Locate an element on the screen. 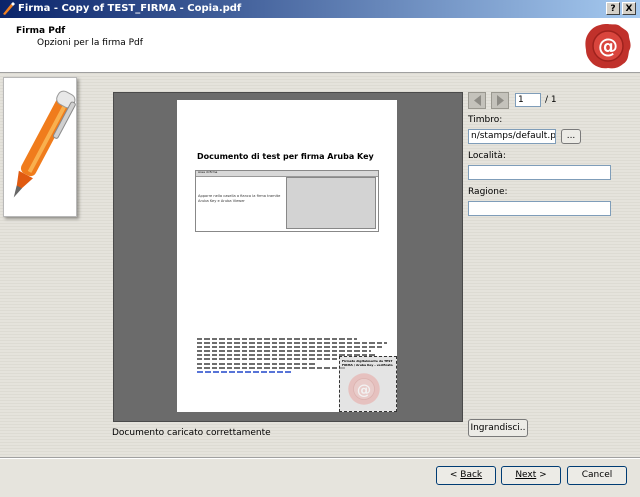 This screenshot has width=640, height=497. doc-title: Documento di test per firma Aruba Key is located at coordinates (285, 156).